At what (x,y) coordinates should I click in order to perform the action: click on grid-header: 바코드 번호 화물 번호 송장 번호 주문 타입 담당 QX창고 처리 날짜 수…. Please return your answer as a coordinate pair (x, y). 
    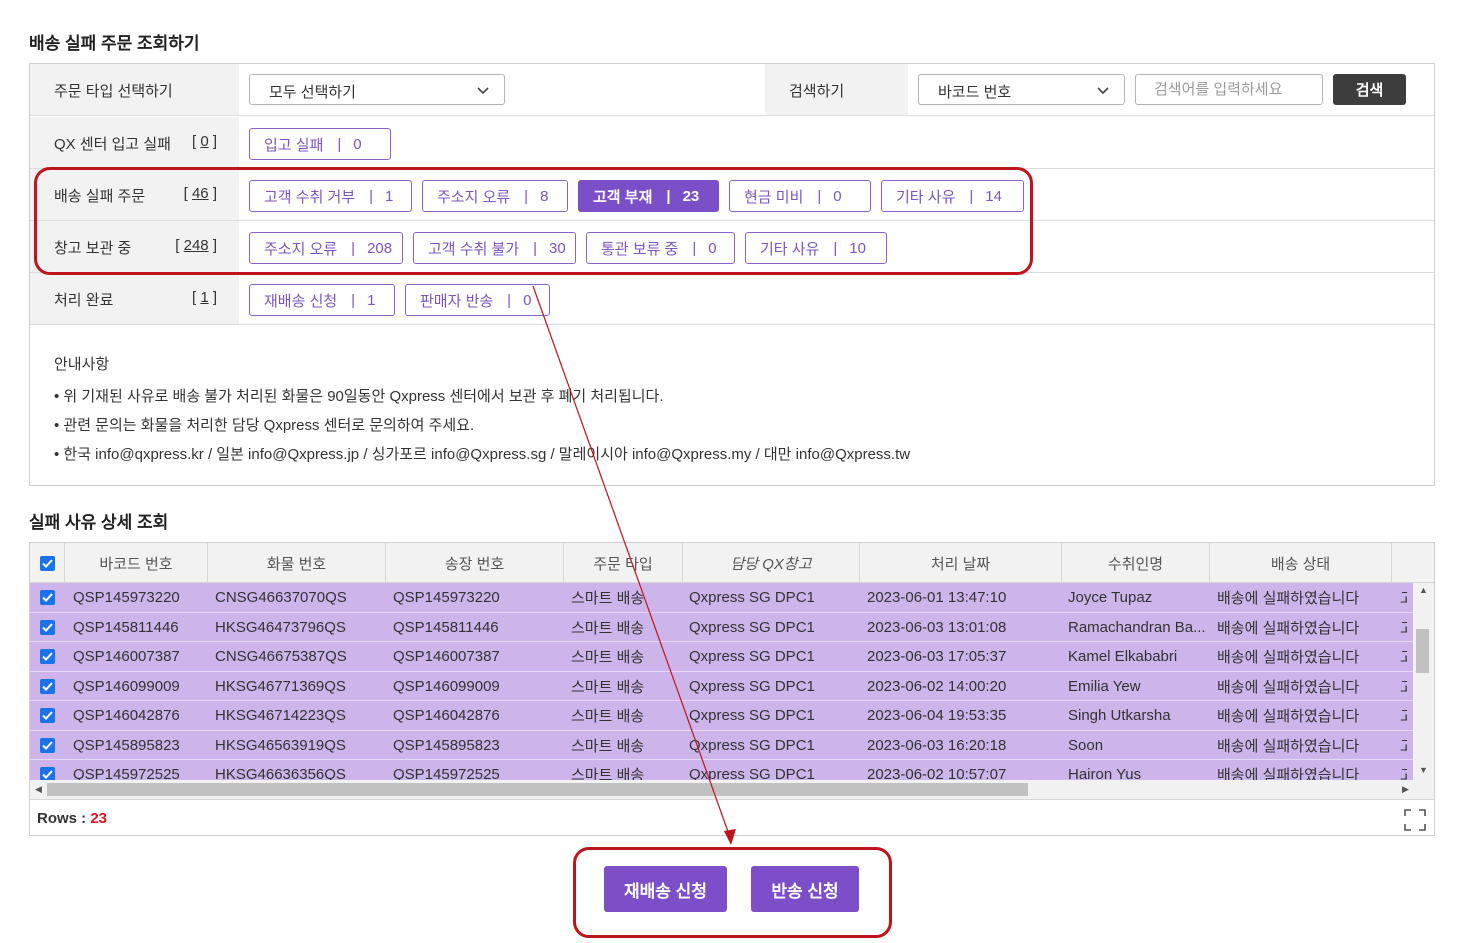
    Looking at the image, I should click on (732, 563).